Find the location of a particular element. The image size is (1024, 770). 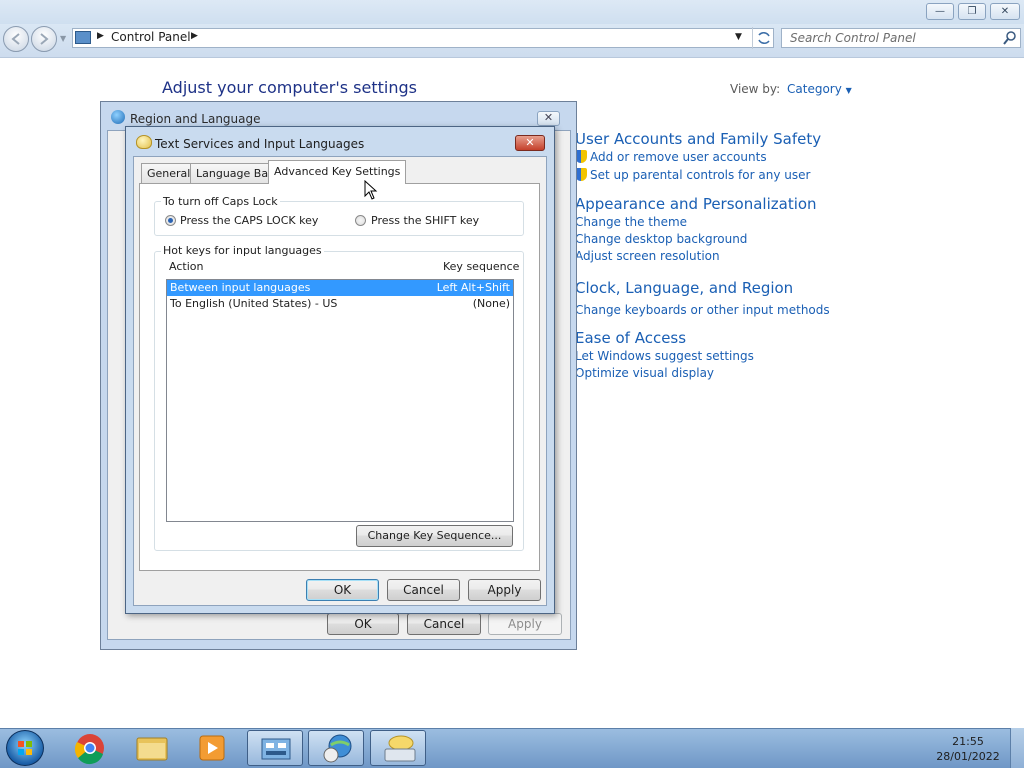

keyboard-speech-icon is located at coordinates (144, 142).